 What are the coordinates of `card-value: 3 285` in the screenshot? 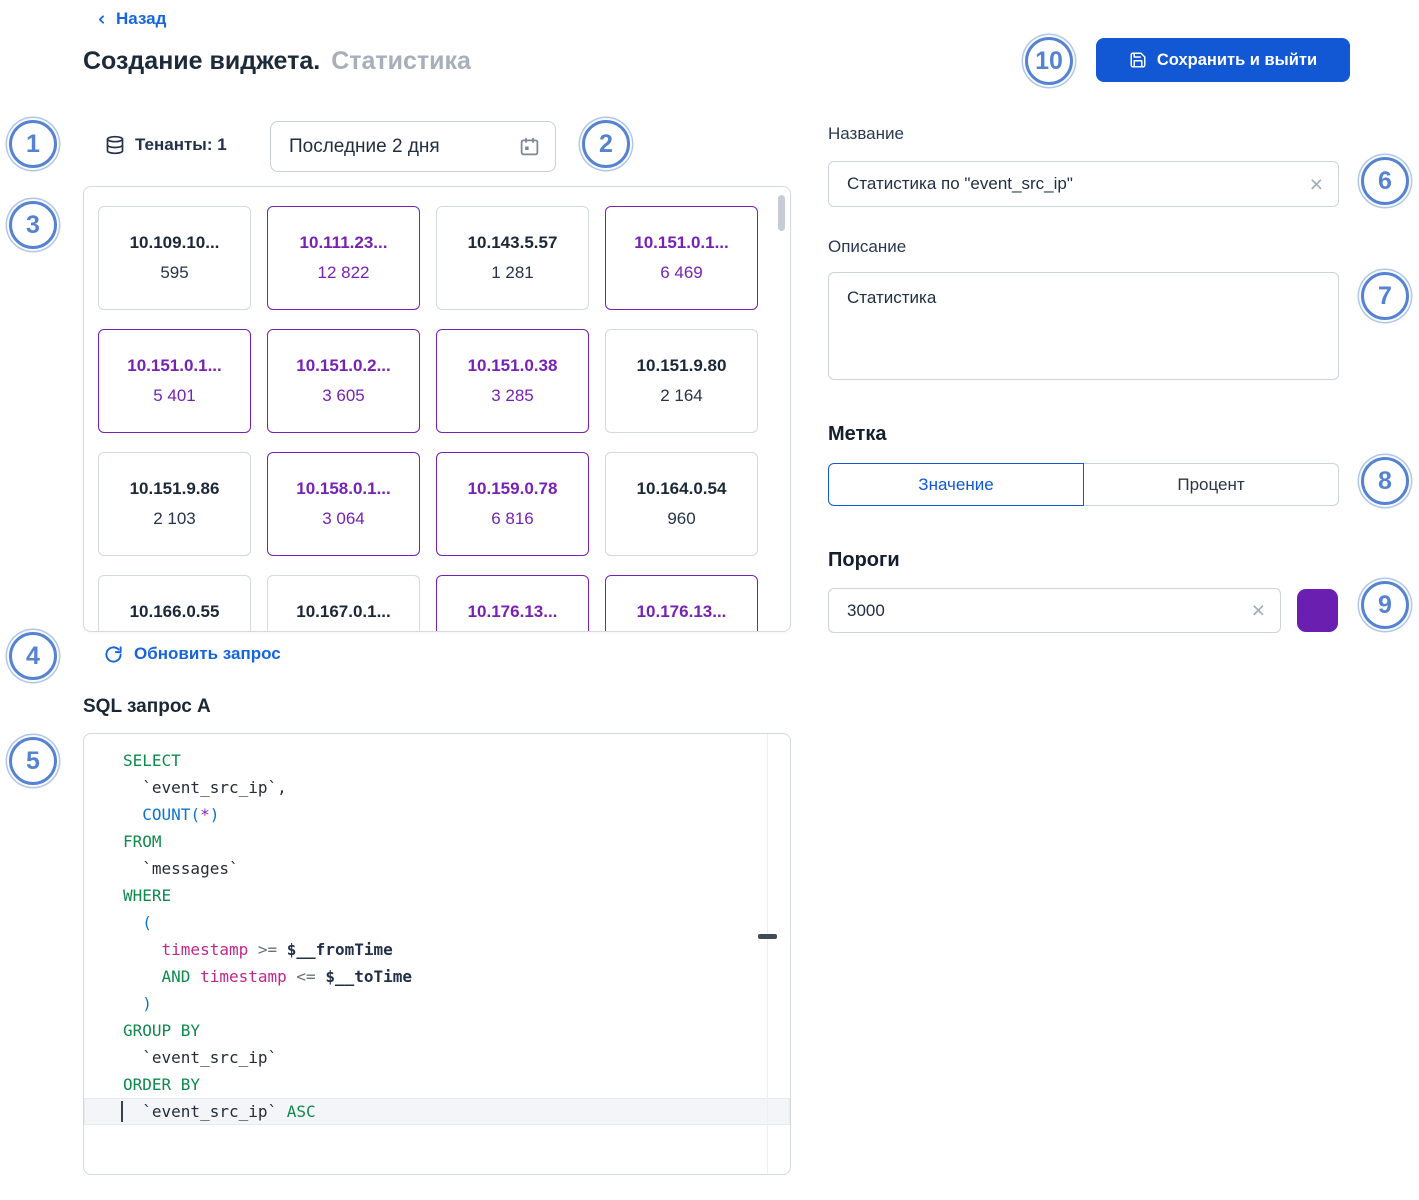 It's located at (512, 395).